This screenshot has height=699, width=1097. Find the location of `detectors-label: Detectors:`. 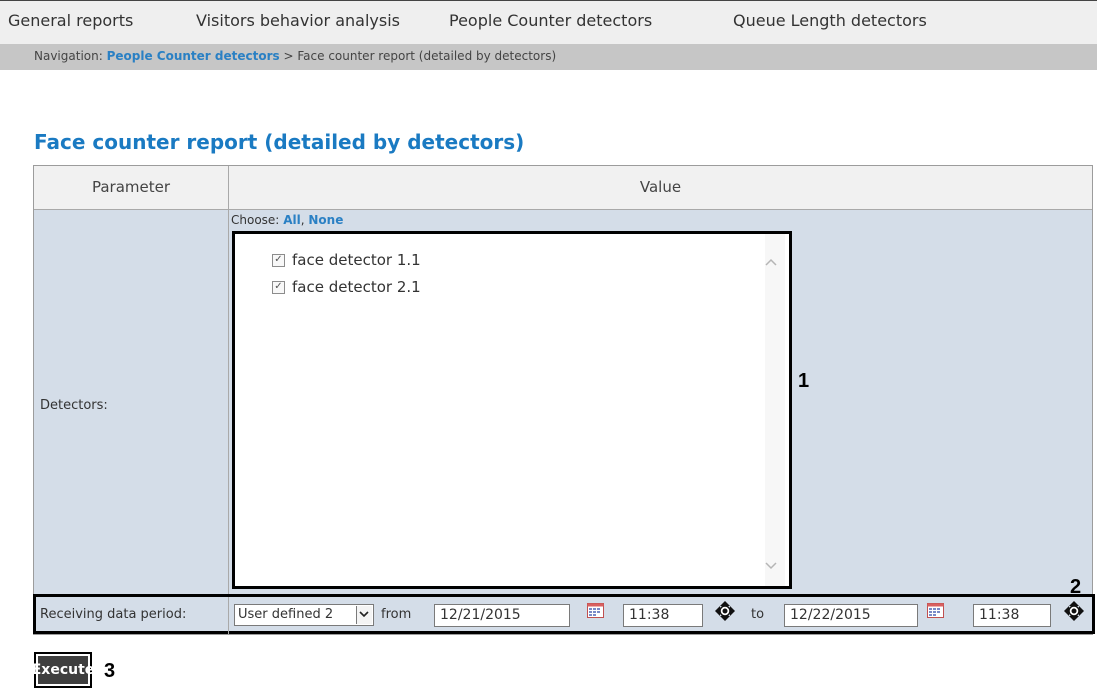

detectors-label: Detectors: is located at coordinates (74, 405).